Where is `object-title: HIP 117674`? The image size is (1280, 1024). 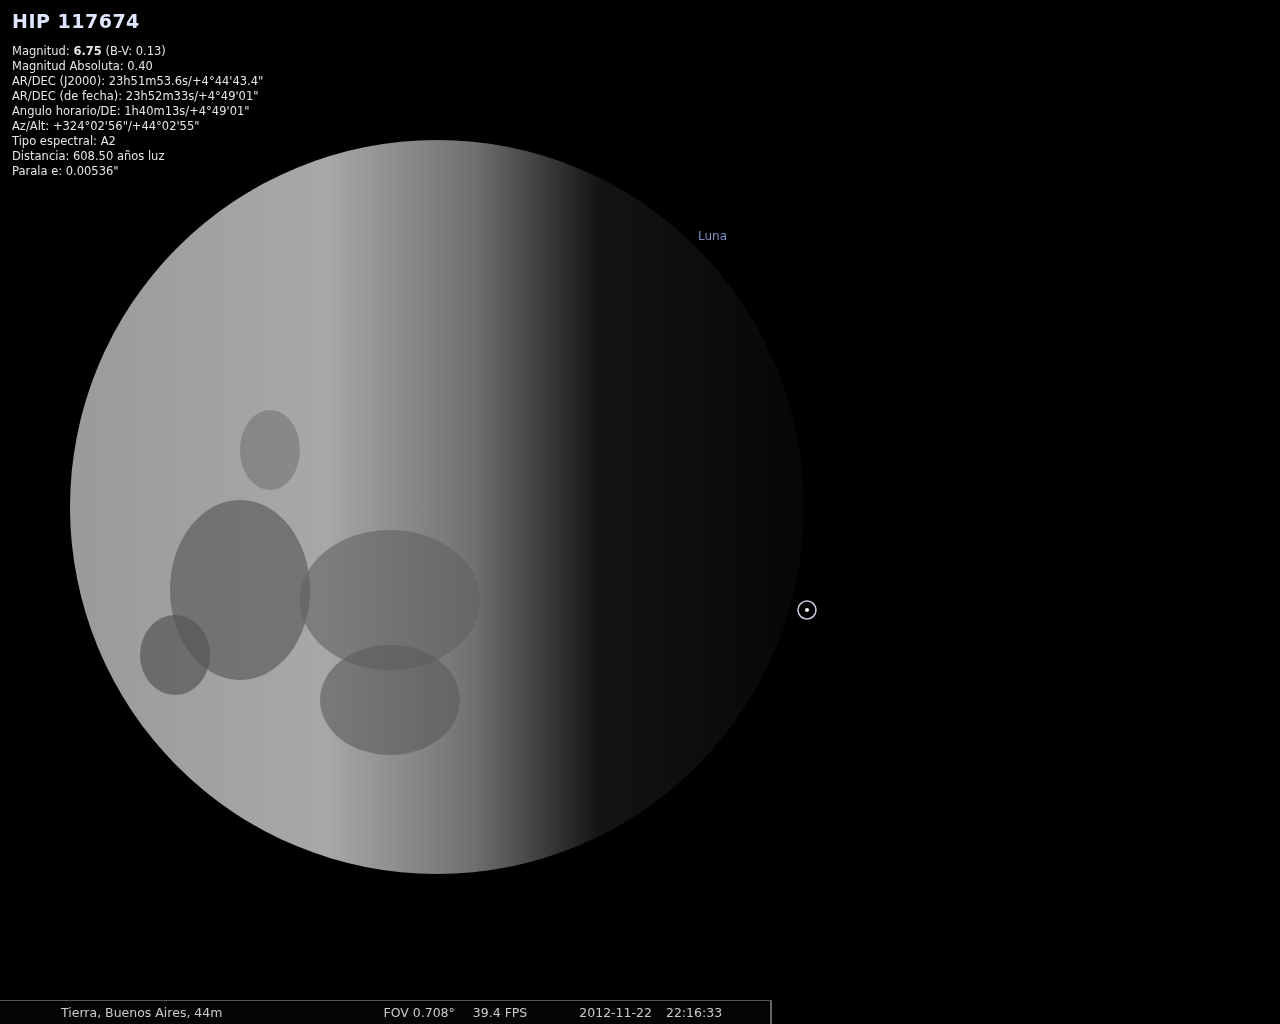 object-title: HIP 117674 is located at coordinates (76, 21).